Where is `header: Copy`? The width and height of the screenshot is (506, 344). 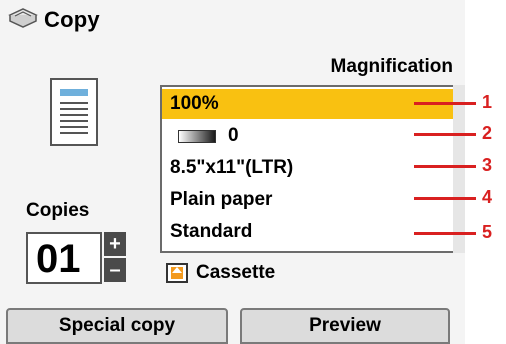
header: Copy is located at coordinates (53, 20).